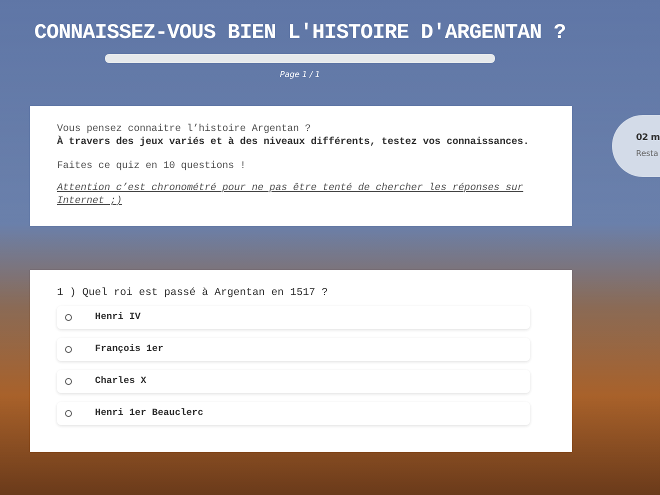 This screenshot has height=495, width=660. Describe the element at coordinates (152, 166) in the screenshot. I see `question-count-text: Faites ce quiz en 10 questions !` at that location.